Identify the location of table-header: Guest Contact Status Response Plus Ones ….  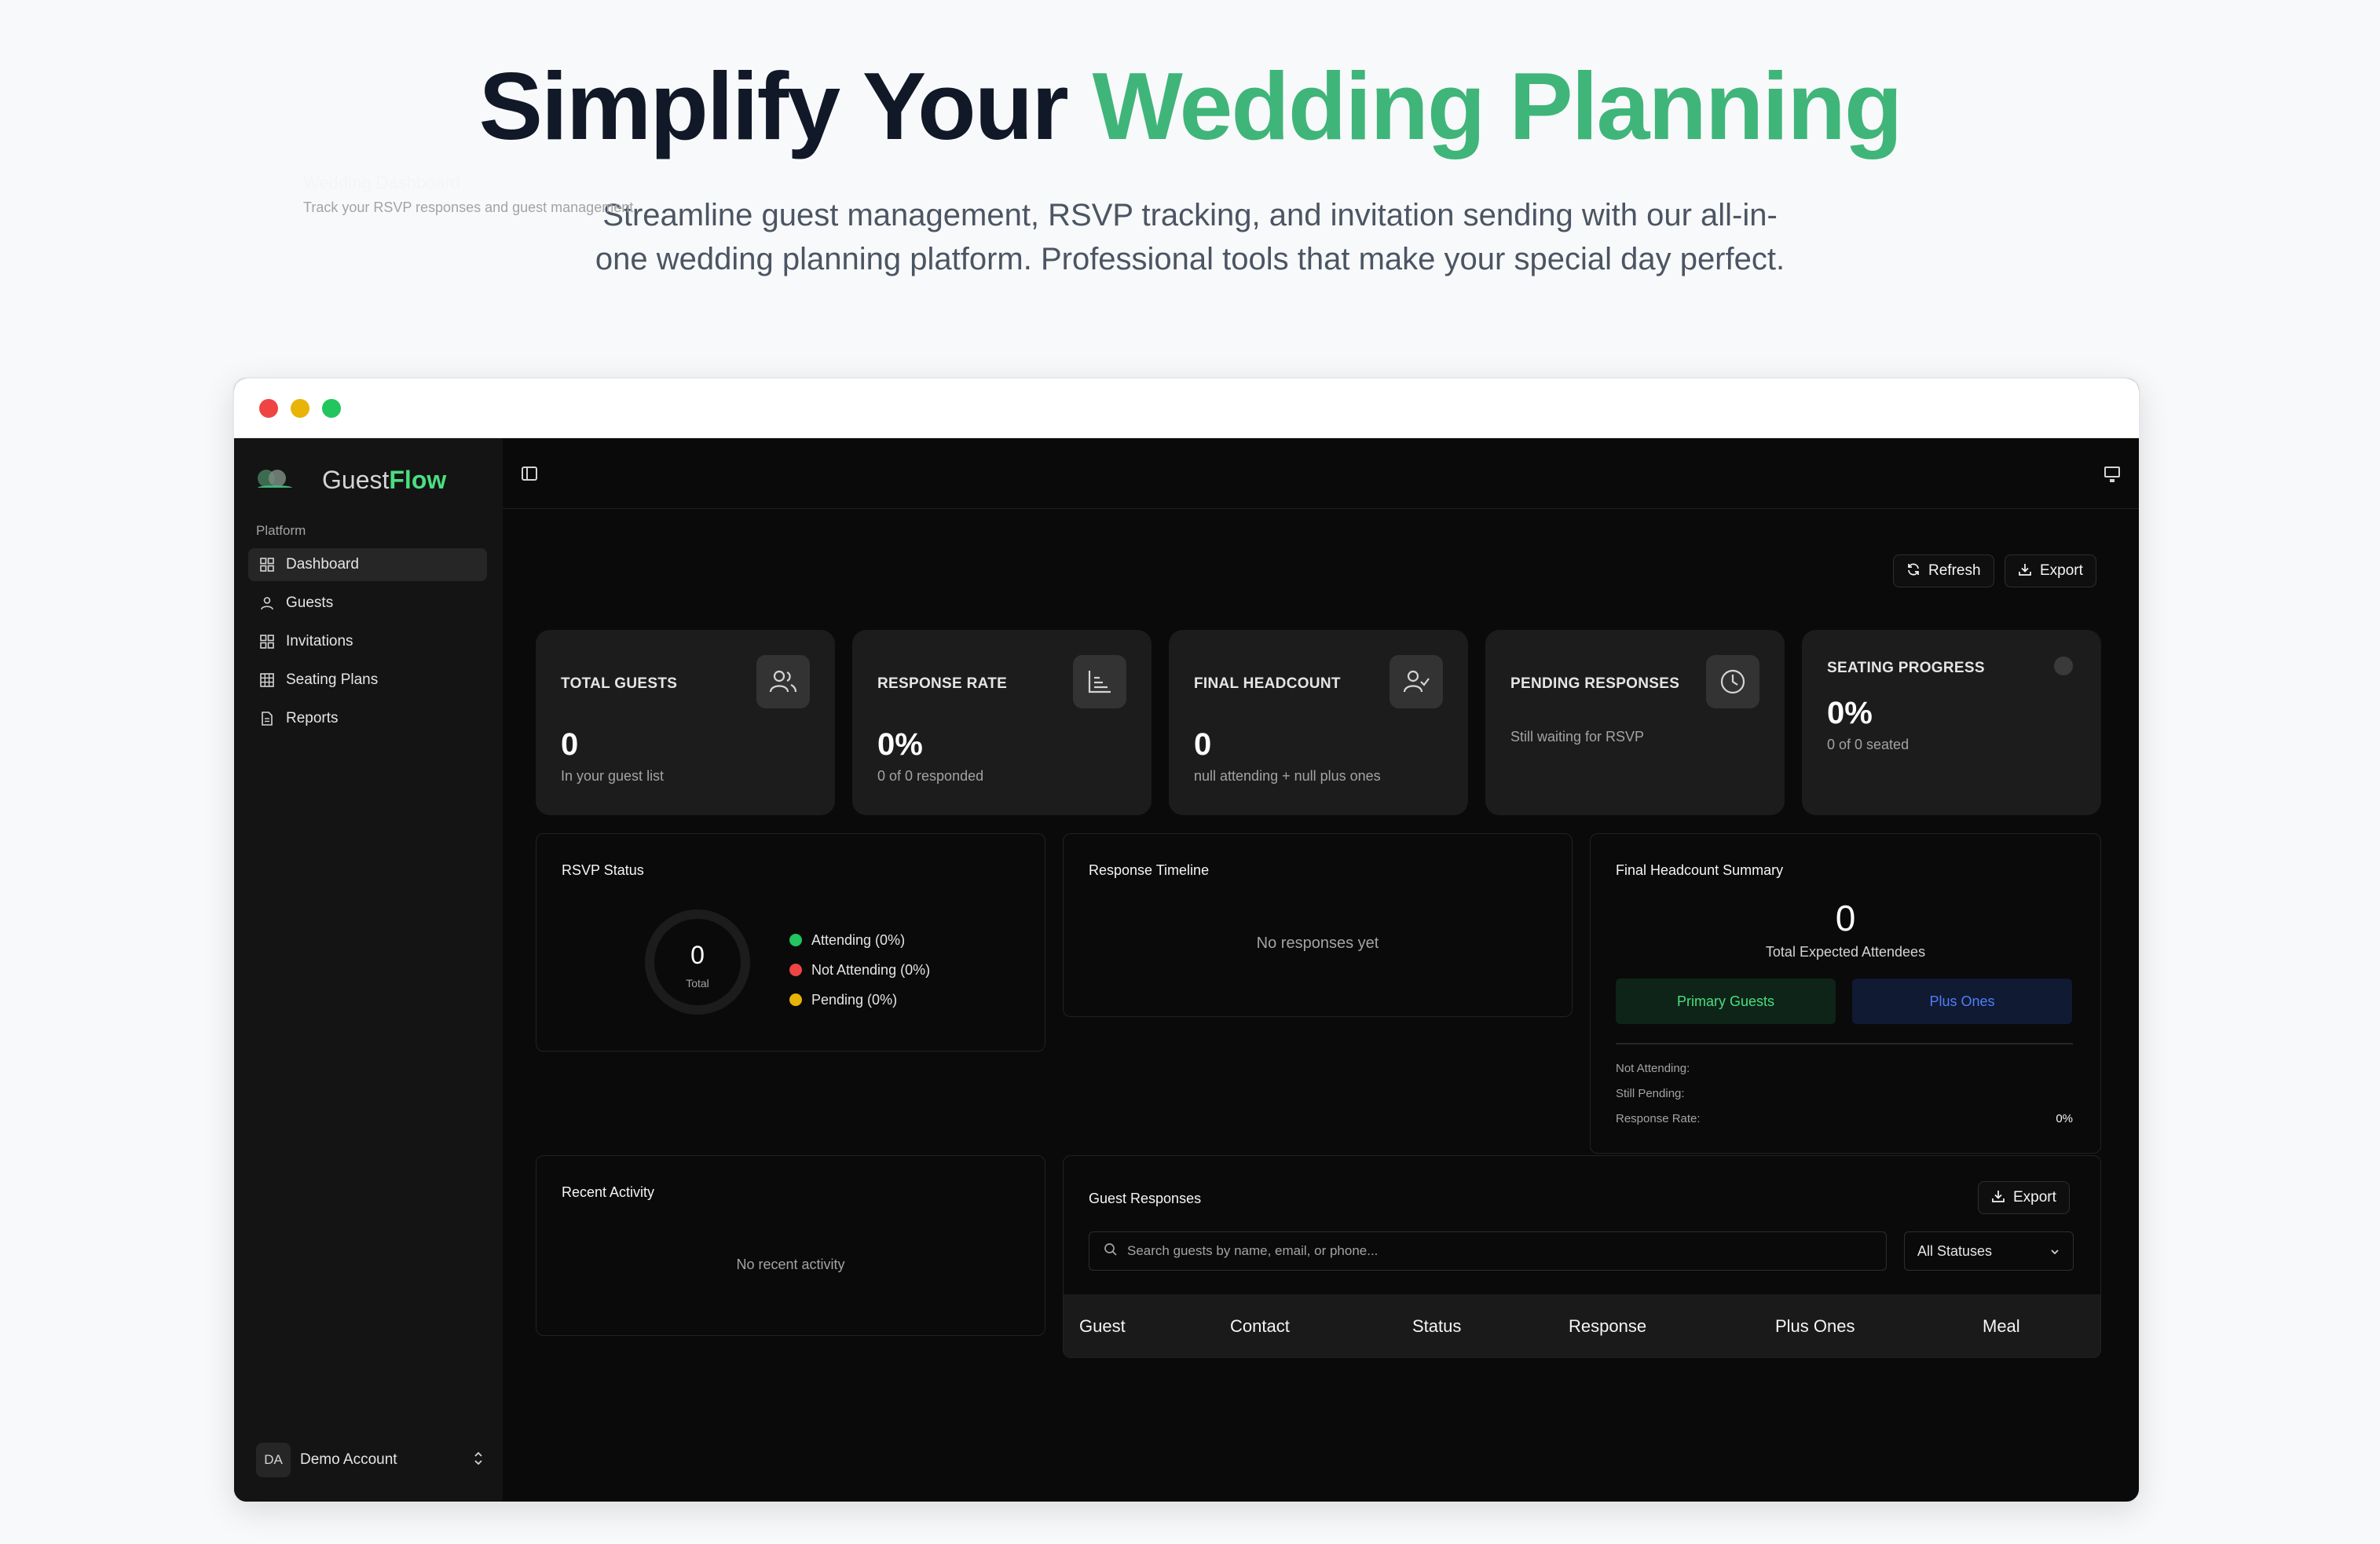
(1582, 1325).